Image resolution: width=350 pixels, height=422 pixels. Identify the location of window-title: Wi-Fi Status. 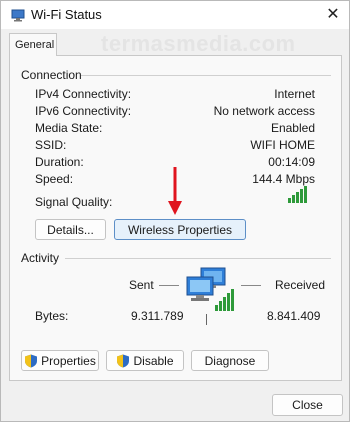
(66, 14).